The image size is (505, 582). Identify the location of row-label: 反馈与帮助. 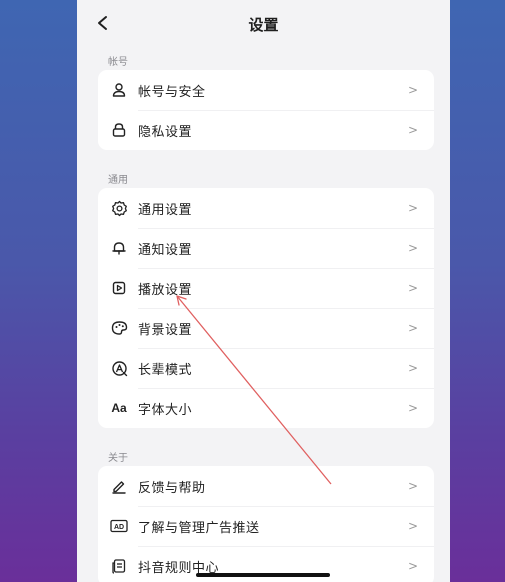
(172, 488).